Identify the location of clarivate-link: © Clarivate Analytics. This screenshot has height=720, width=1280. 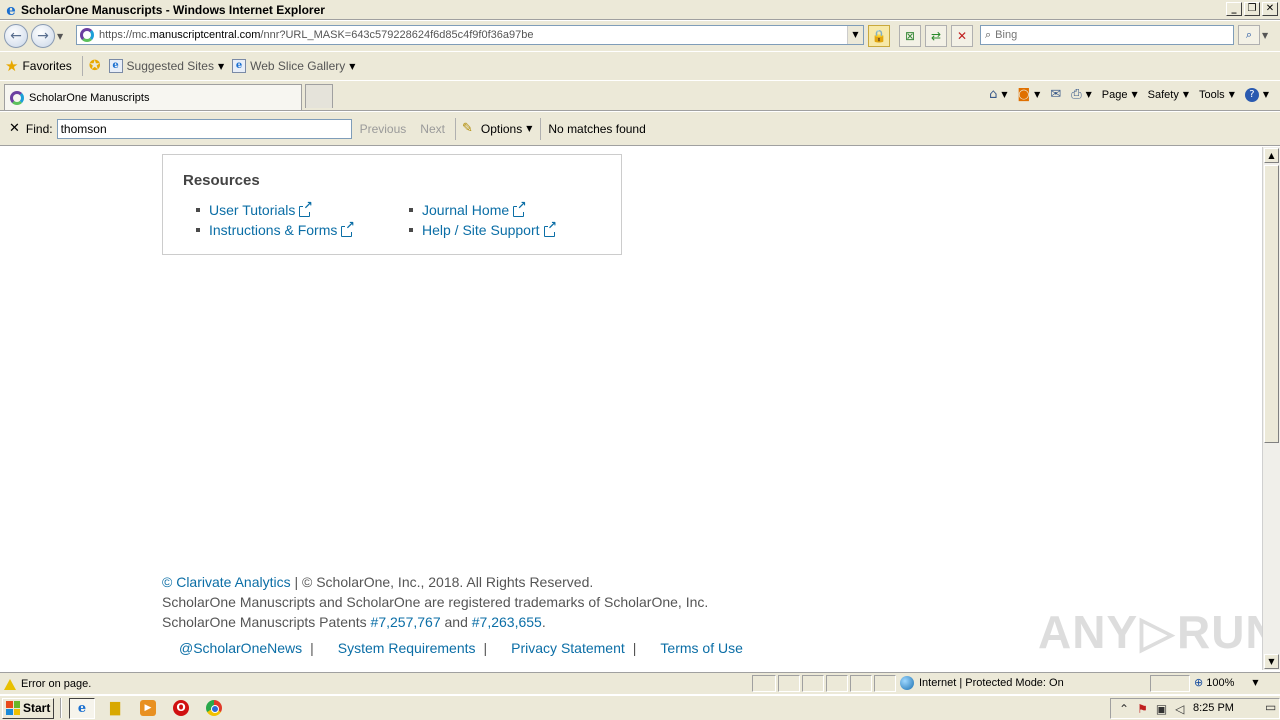
(226, 582).